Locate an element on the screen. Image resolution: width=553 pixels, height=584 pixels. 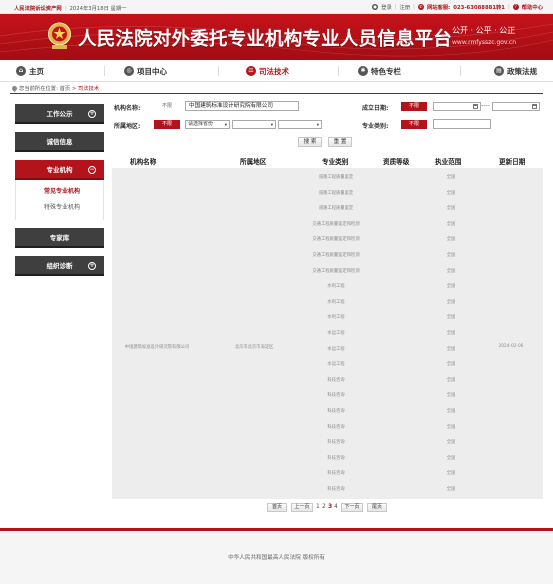
breadcrumb-home: 首页 is located at coordinates (65, 89).